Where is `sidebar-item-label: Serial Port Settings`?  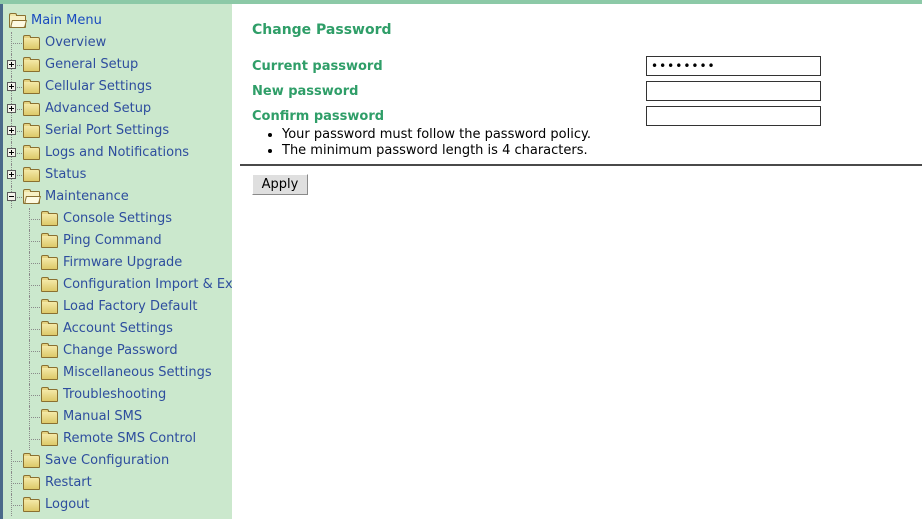 sidebar-item-label: Serial Port Settings is located at coordinates (107, 130).